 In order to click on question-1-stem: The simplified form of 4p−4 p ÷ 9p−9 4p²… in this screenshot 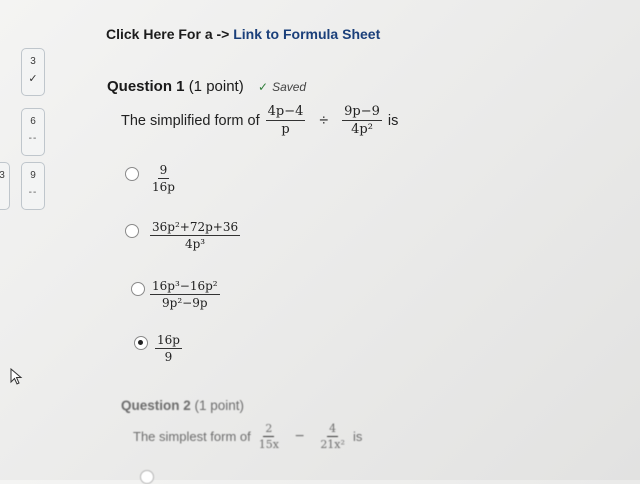, I will do `click(259, 120)`.